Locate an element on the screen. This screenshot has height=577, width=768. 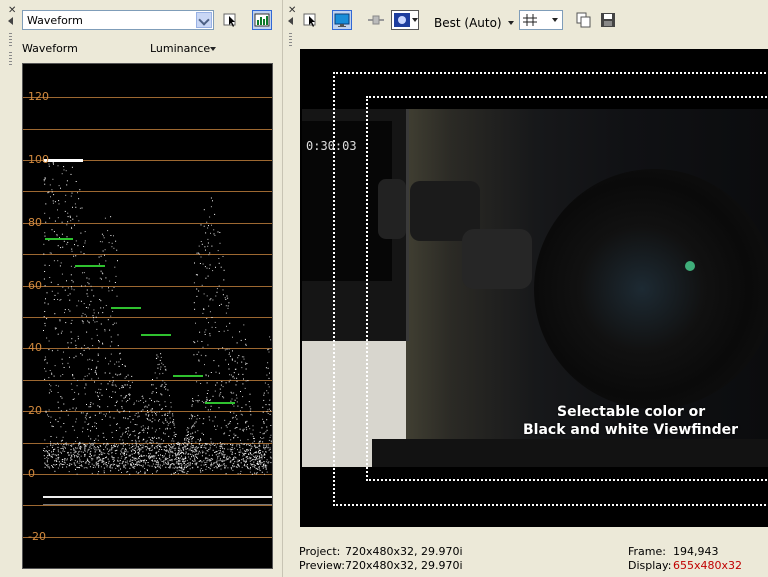
scale-label: 40 is located at coordinates (35, 347).